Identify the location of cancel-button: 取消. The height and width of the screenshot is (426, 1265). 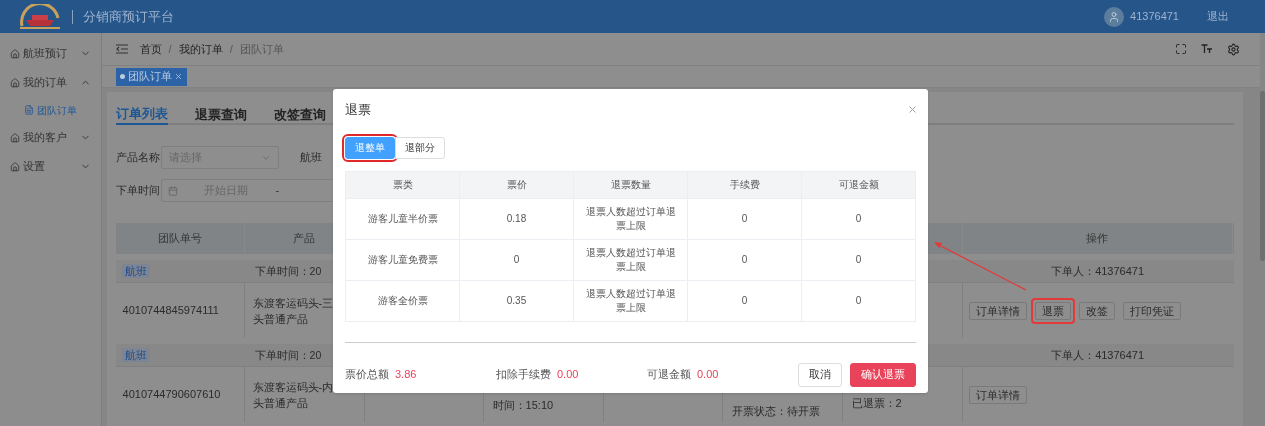
(820, 374).